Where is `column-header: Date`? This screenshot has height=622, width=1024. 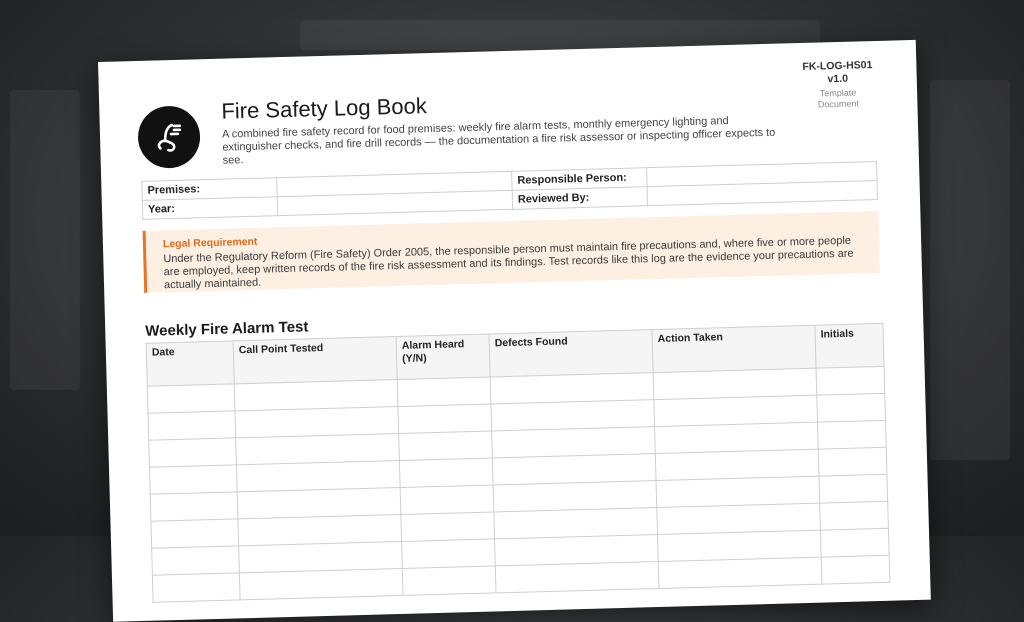
column-header: Date is located at coordinates (190, 363).